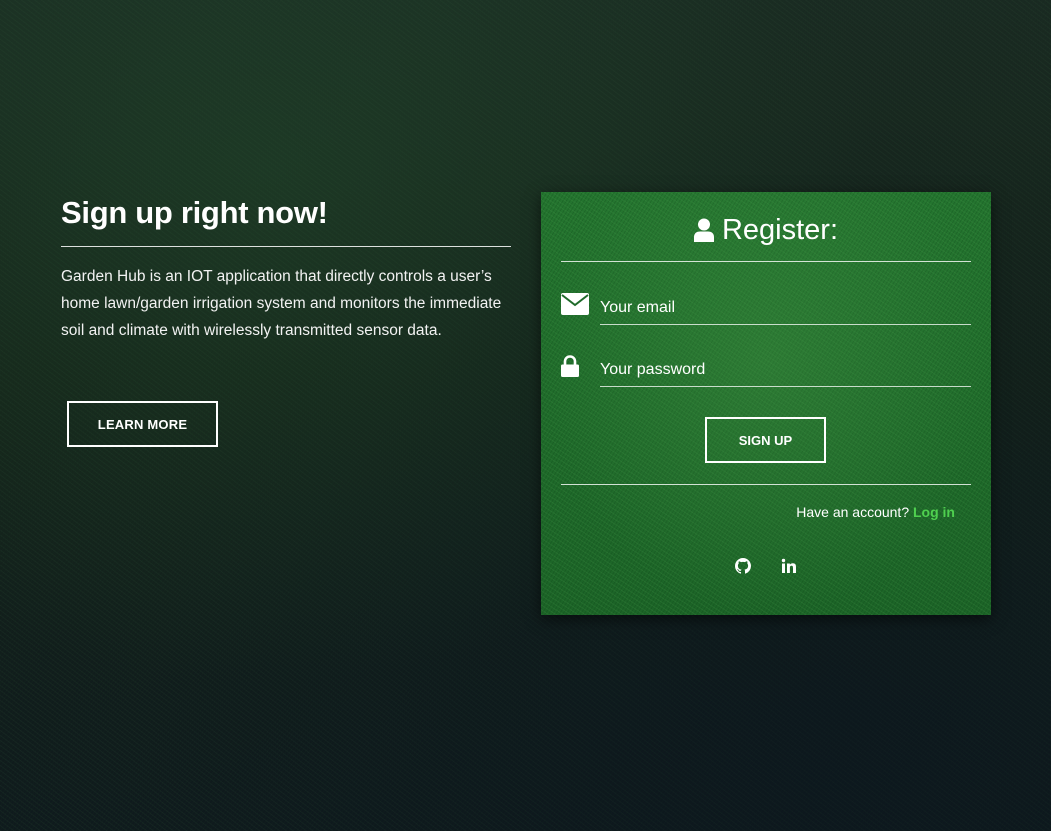  I want to click on lock-icon, so click(570, 368).